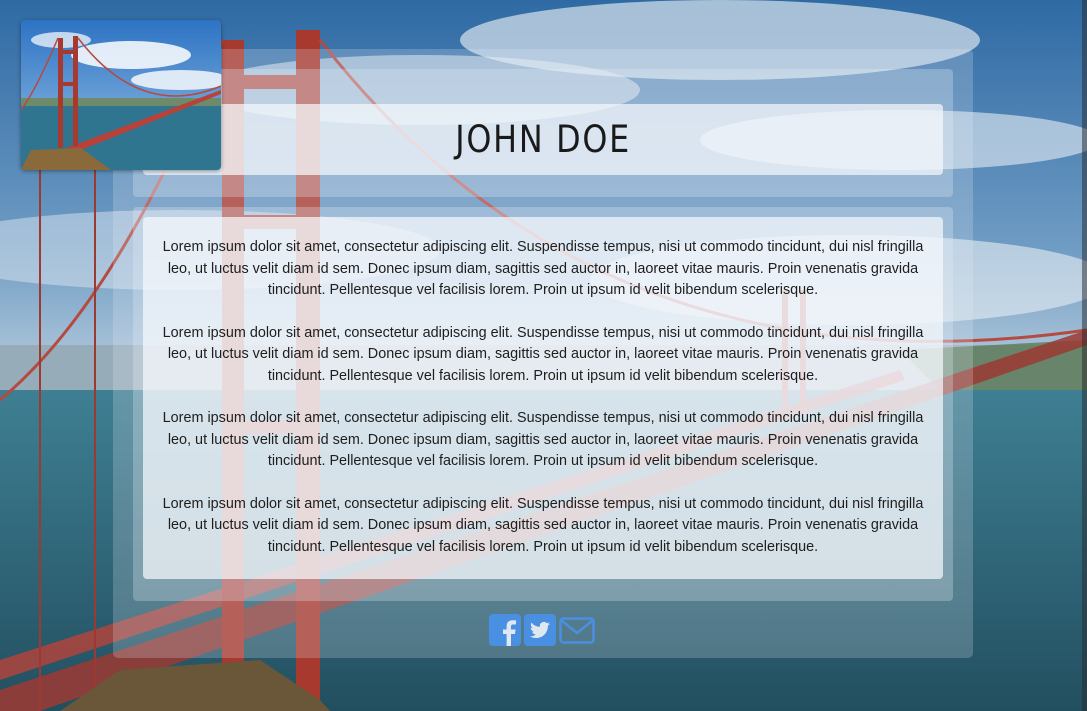 This screenshot has height=711, width=1087. Describe the element at coordinates (505, 630) in the screenshot. I see `facebook-icon` at that location.